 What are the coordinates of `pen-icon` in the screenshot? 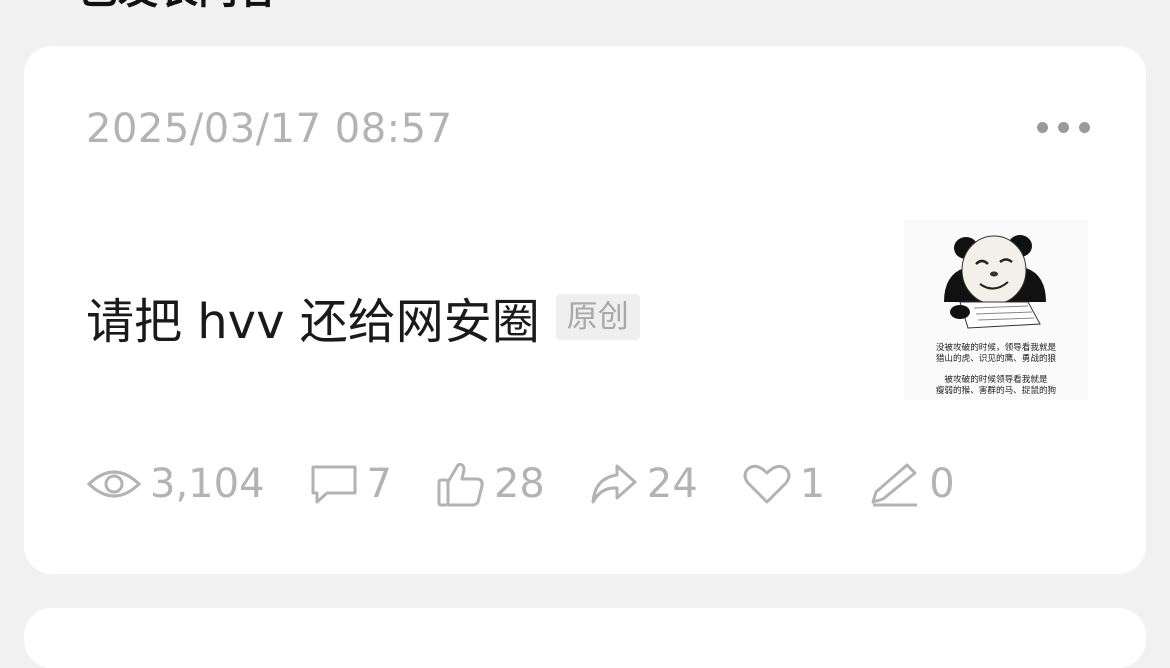 It's located at (894, 485).